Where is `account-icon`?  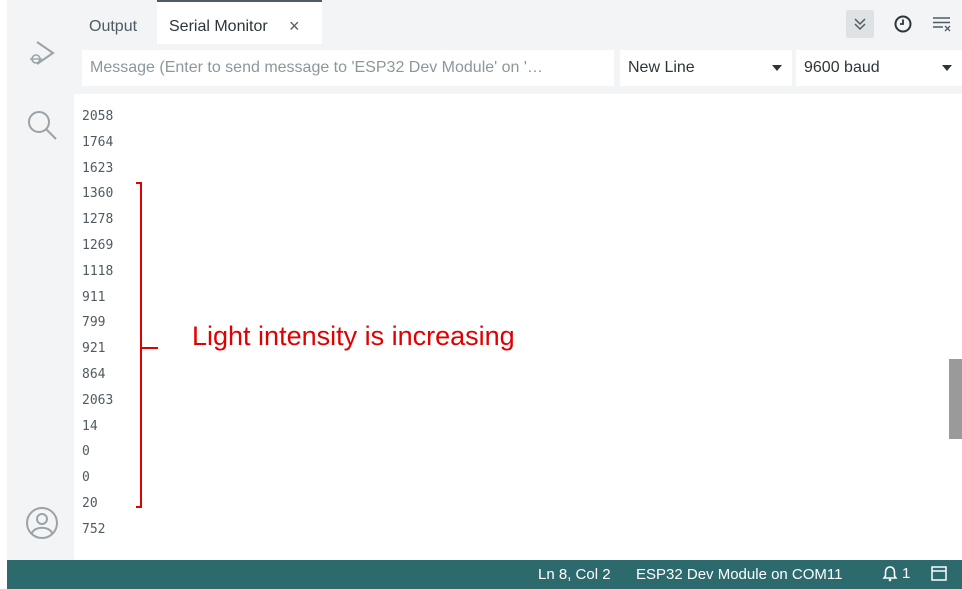
account-icon is located at coordinates (42, 523).